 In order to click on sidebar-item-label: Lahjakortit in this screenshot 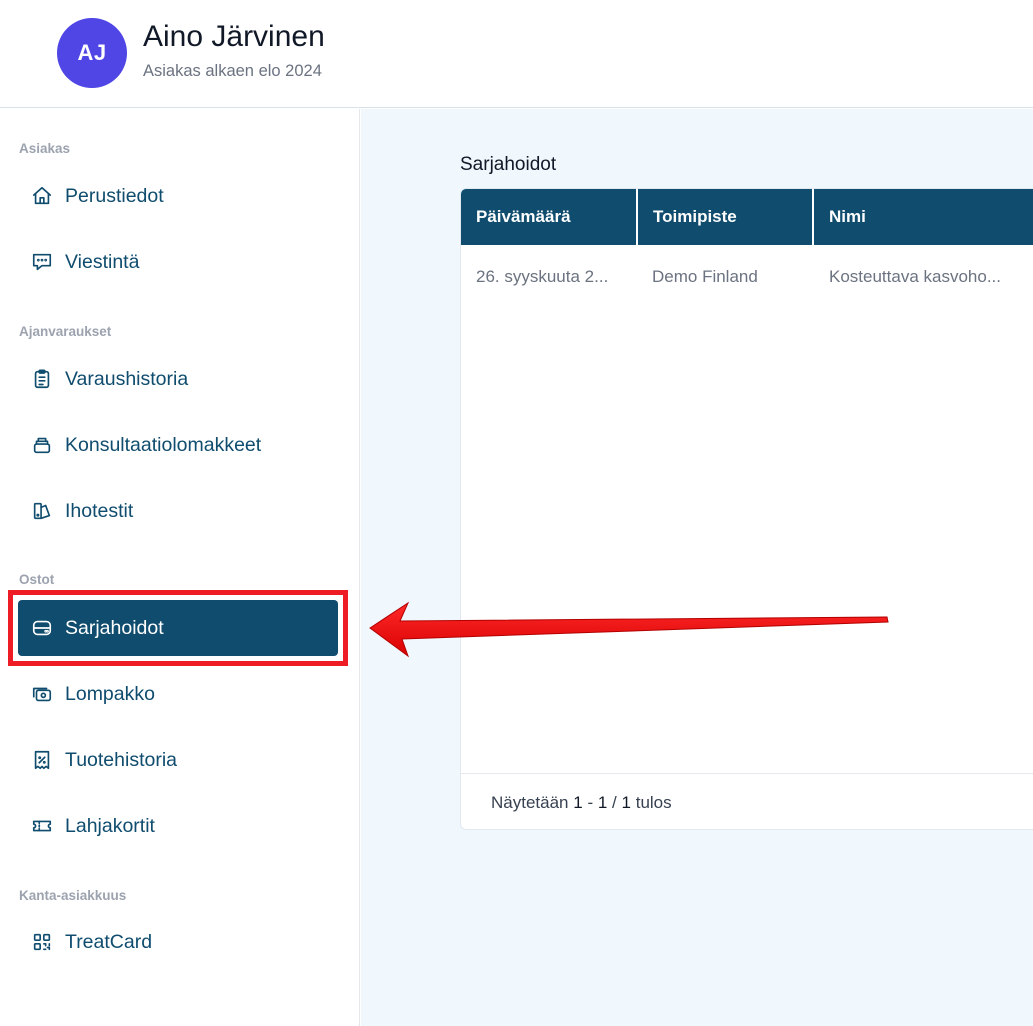, I will do `click(110, 825)`.